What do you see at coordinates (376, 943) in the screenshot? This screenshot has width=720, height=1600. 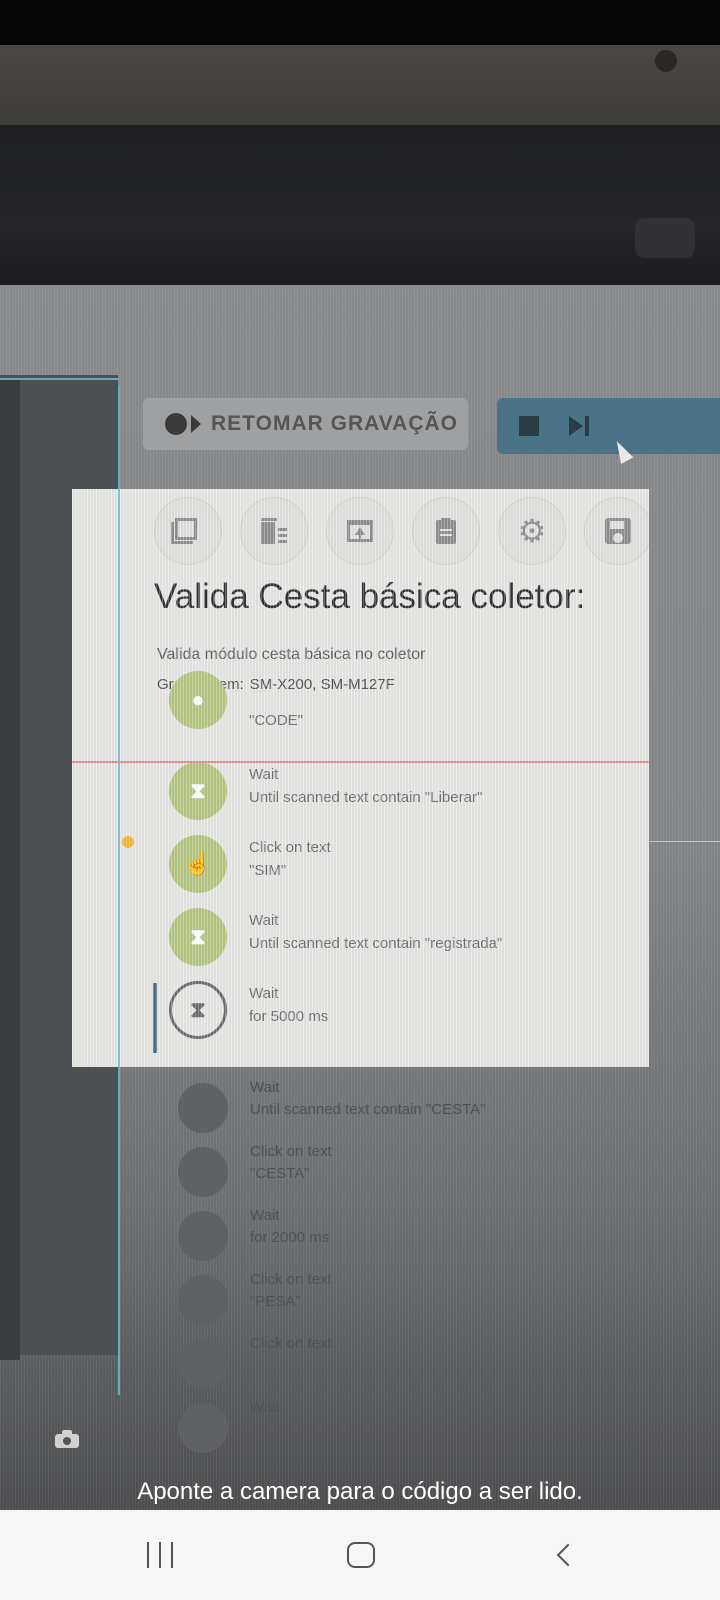 I see `step-detail: Until scanned text contain "registrada"` at bounding box center [376, 943].